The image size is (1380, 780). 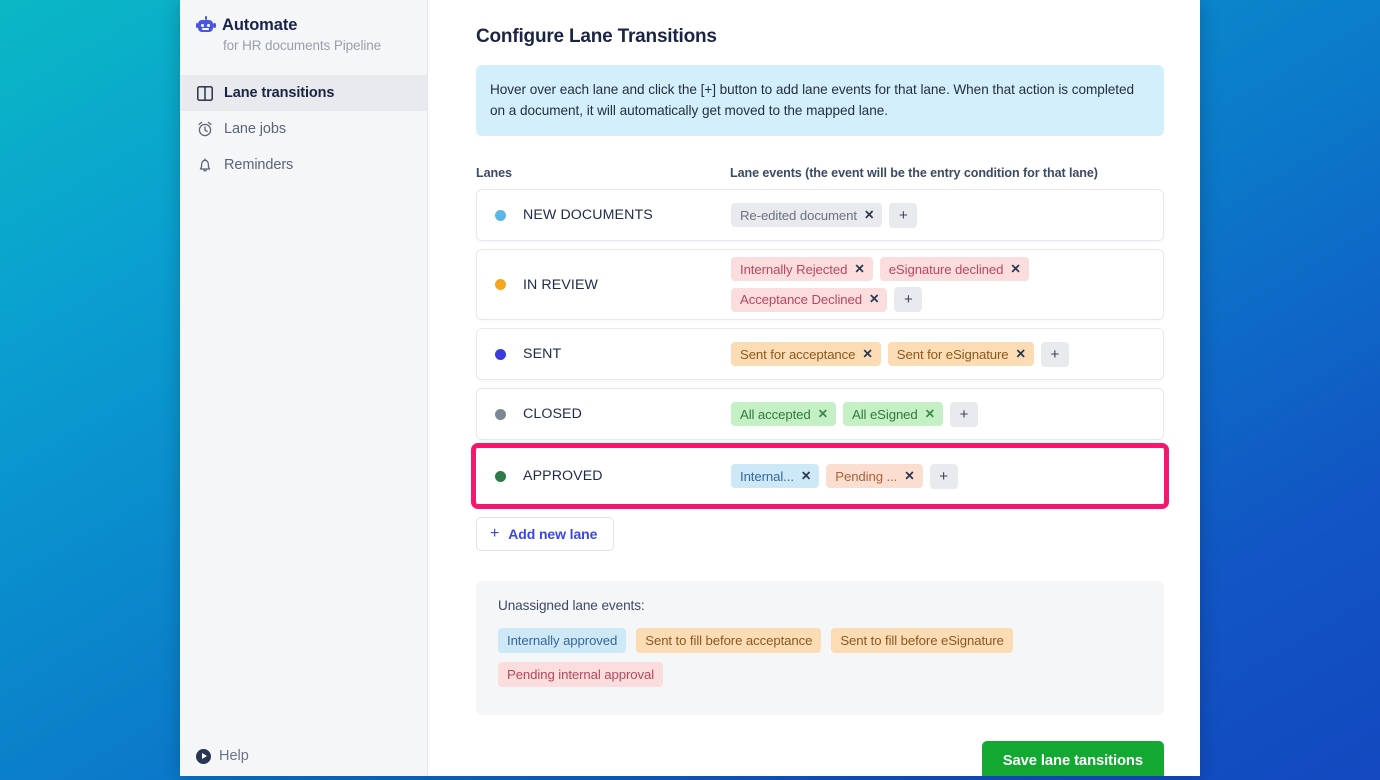 What do you see at coordinates (205, 25) in the screenshot?
I see `robot-icon` at bounding box center [205, 25].